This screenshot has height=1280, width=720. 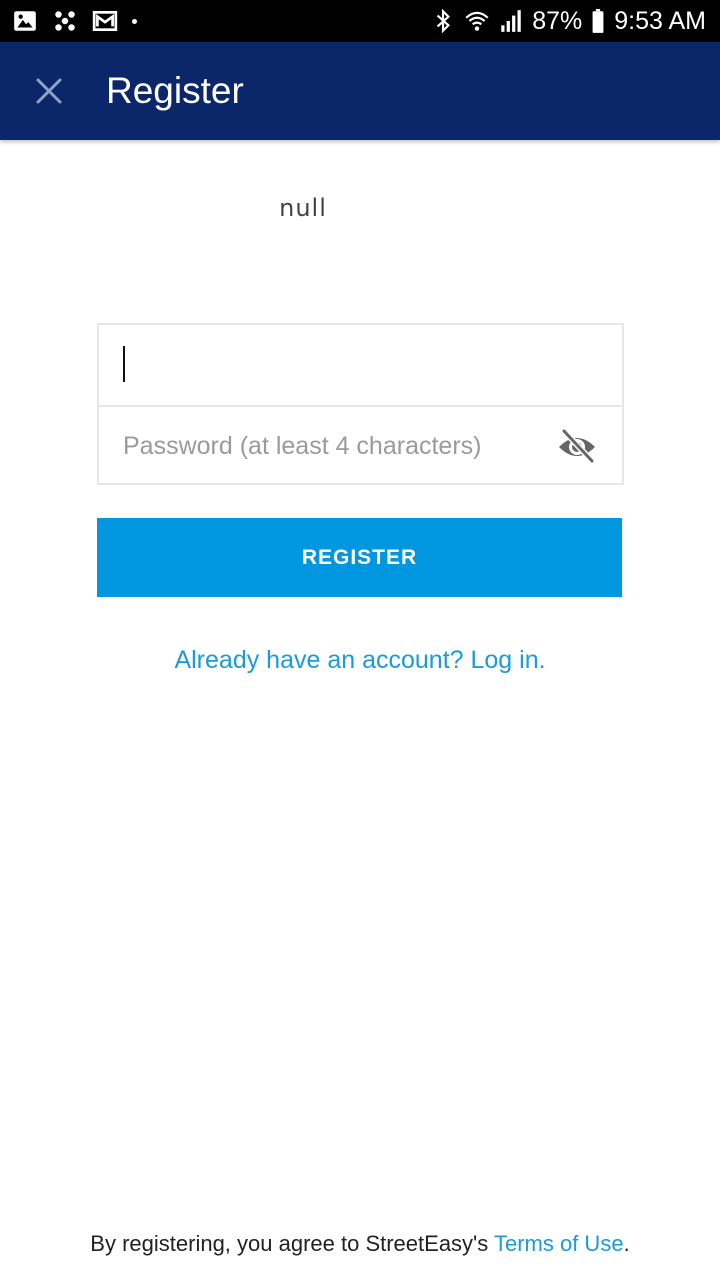 I want to click on terms-suffix: ., so click(x=626, y=1243).